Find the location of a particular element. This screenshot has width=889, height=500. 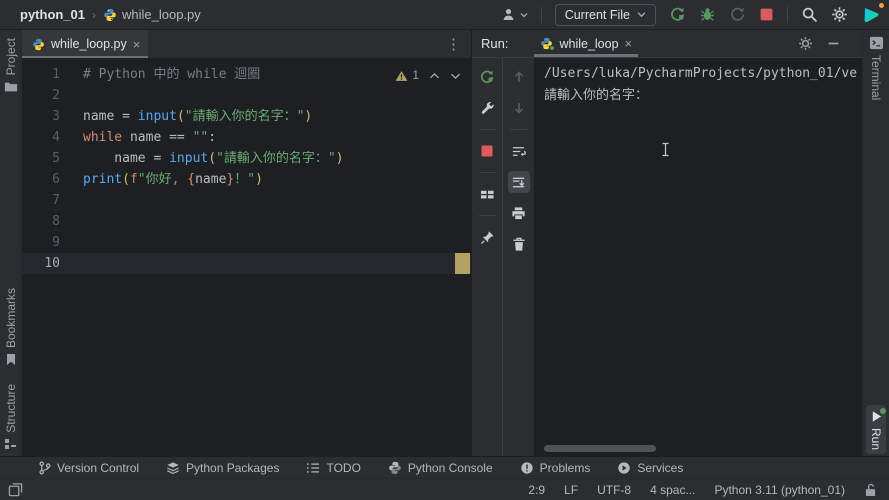

rerun-program-button is located at coordinates (487, 77).